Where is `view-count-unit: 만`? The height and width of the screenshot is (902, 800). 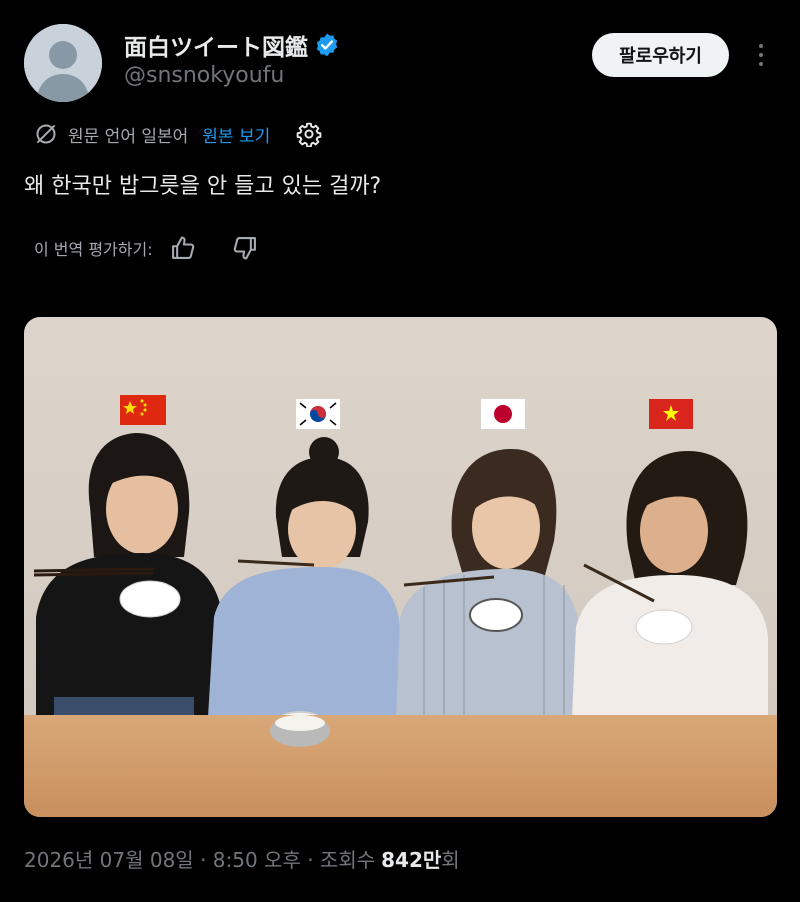 view-count-unit: 만 is located at coordinates (432, 860).